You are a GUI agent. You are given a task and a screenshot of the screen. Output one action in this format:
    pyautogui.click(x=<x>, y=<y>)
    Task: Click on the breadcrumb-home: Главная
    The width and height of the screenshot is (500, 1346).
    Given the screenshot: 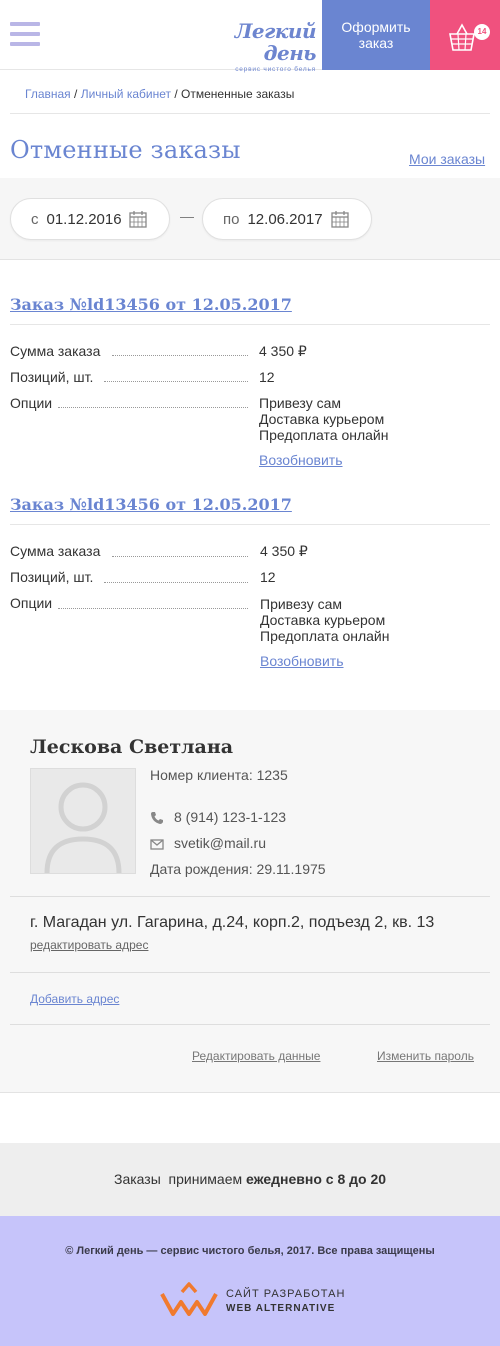 What is the action you would take?
    pyautogui.click(x=48, y=94)
    